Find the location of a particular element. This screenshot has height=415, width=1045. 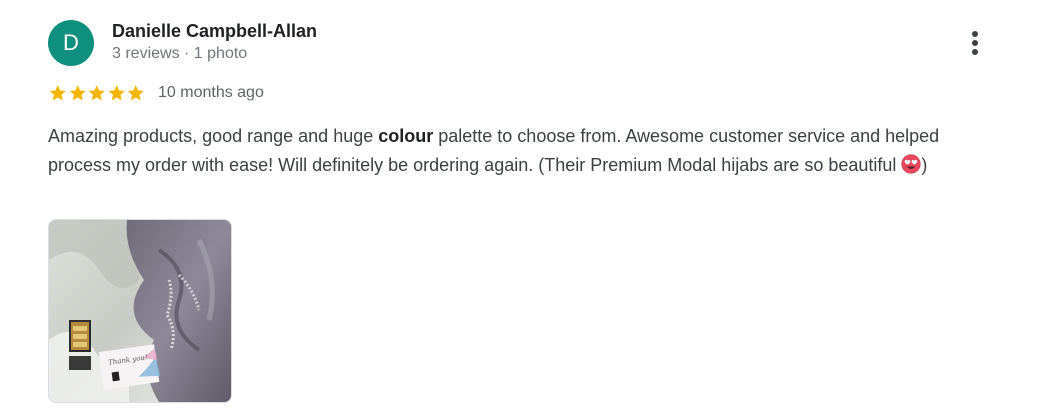

review-time: 10 months ago is located at coordinates (211, 92).